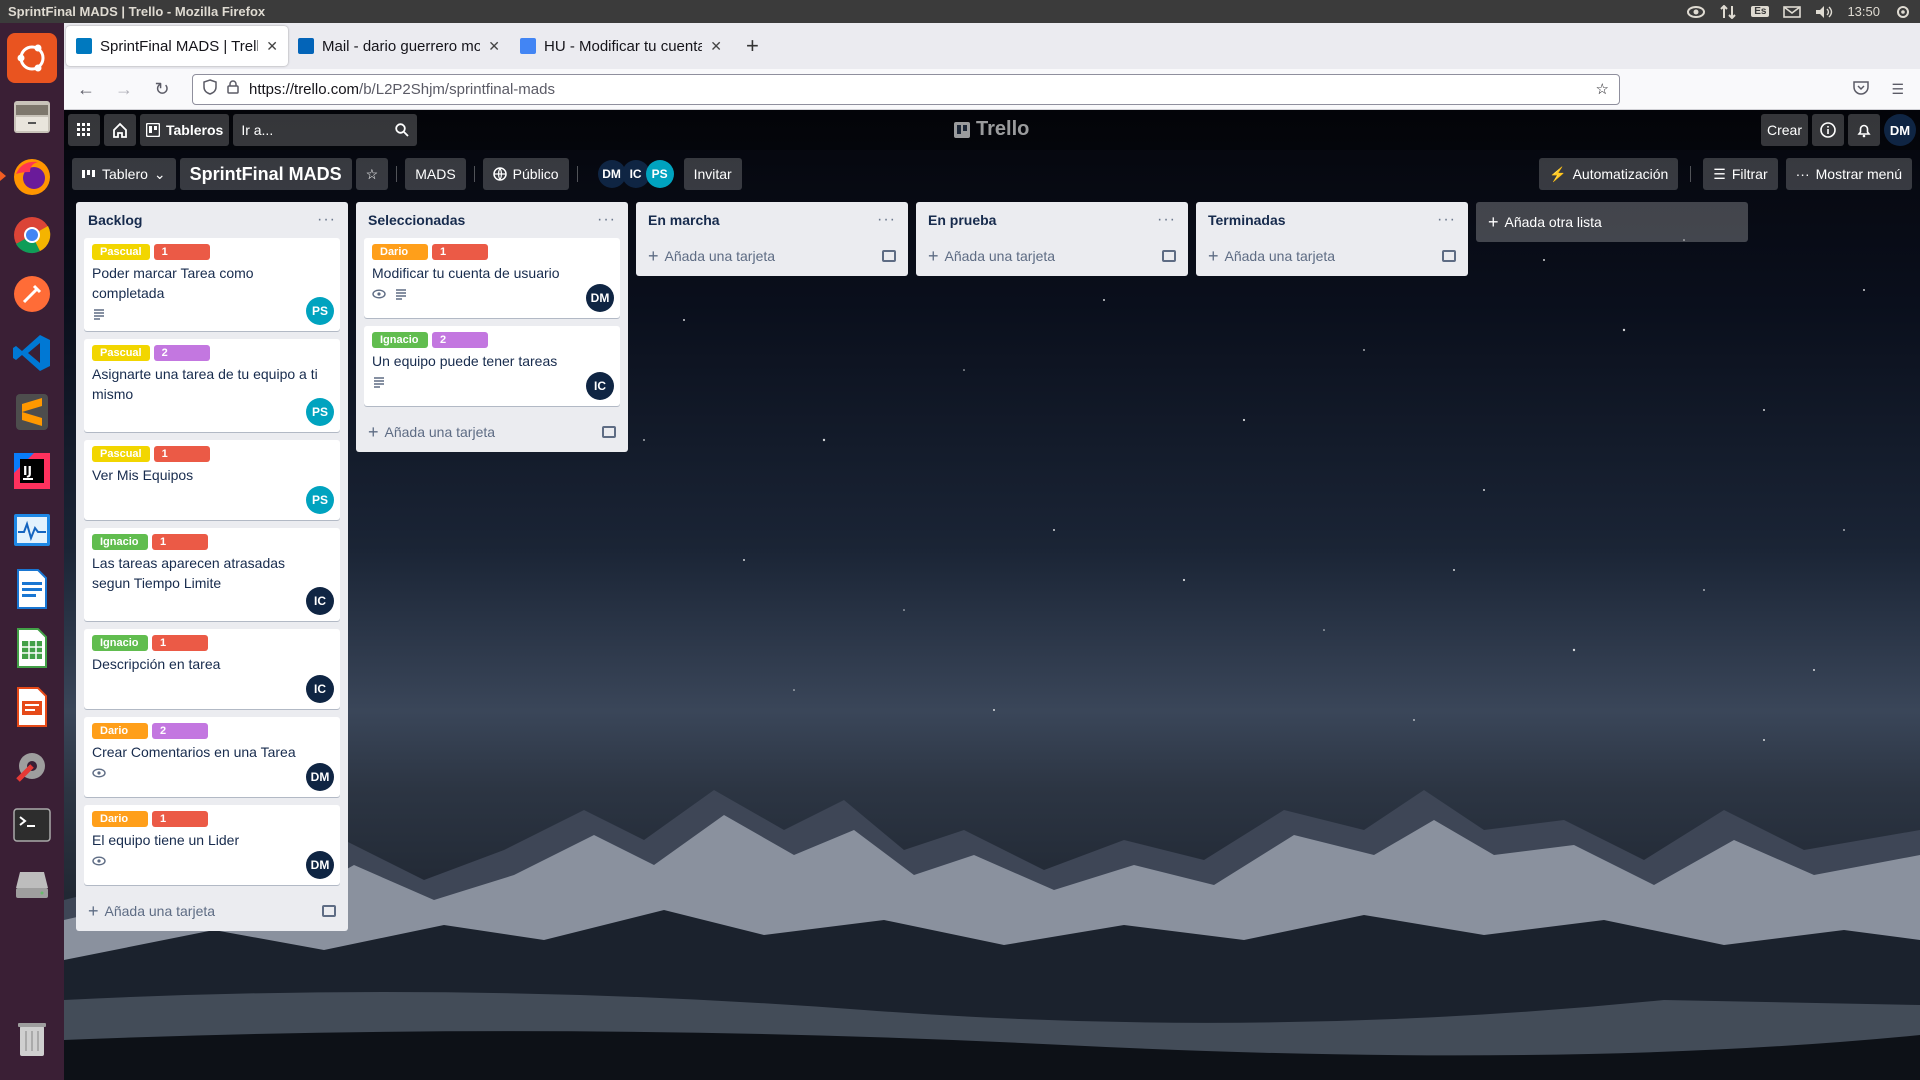  What do you see at coordinates (1612, 222) in the screenshot?
I see `add-list-button: + Añada otra lista` at bounding box center [1612, 222].